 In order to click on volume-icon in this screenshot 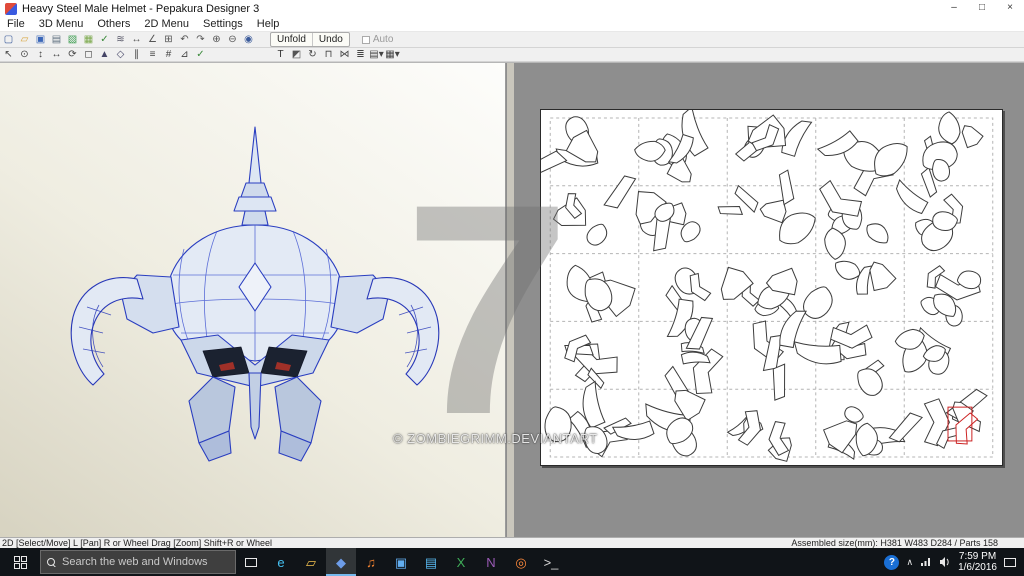, I will do `click(945, 562)`.